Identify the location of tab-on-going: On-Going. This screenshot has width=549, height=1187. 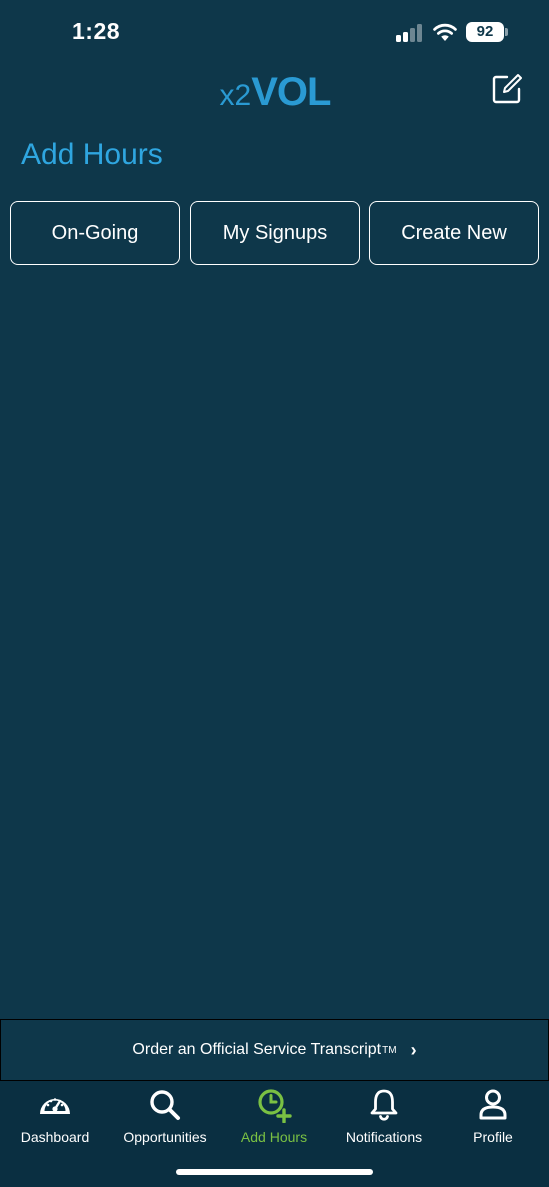
(95, 233).